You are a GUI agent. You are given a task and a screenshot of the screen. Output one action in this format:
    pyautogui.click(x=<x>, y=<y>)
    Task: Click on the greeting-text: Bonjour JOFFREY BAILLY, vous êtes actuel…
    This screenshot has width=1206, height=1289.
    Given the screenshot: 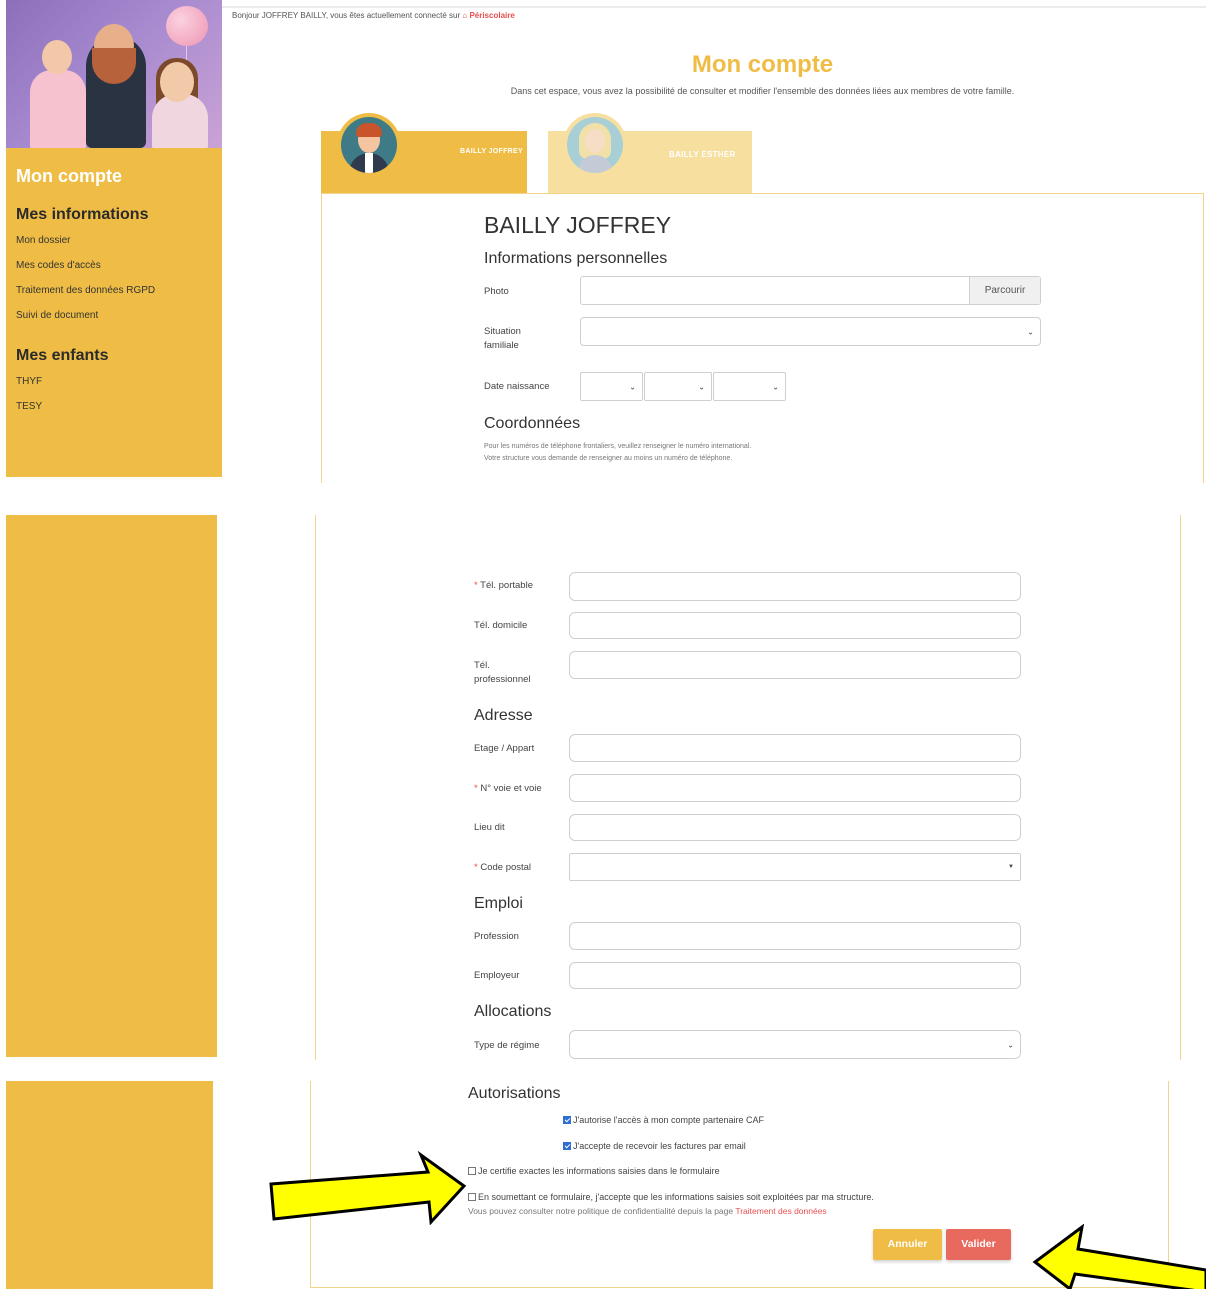 What is the action you would take?
    pyautogui.click(x=346, y=15)
    